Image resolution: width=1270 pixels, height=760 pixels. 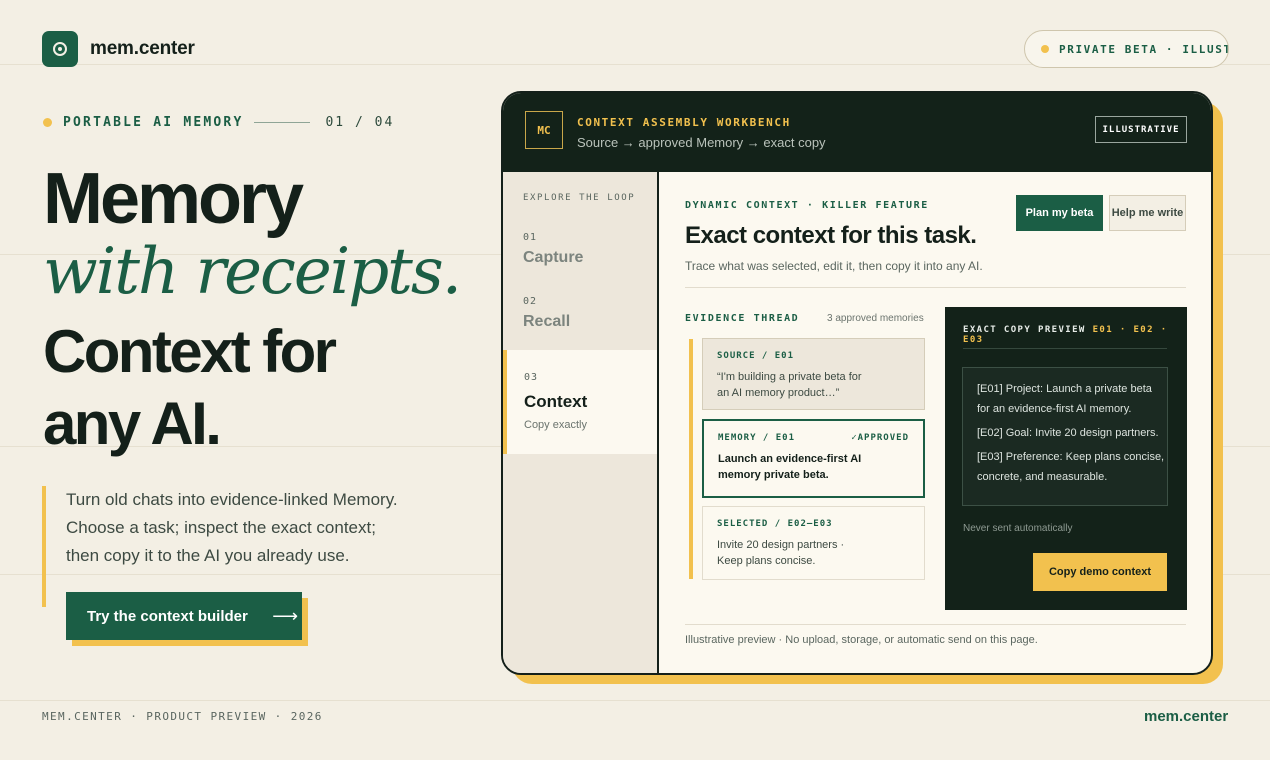 I want to click on status-dot-icon, so click(x=1045, y=49).